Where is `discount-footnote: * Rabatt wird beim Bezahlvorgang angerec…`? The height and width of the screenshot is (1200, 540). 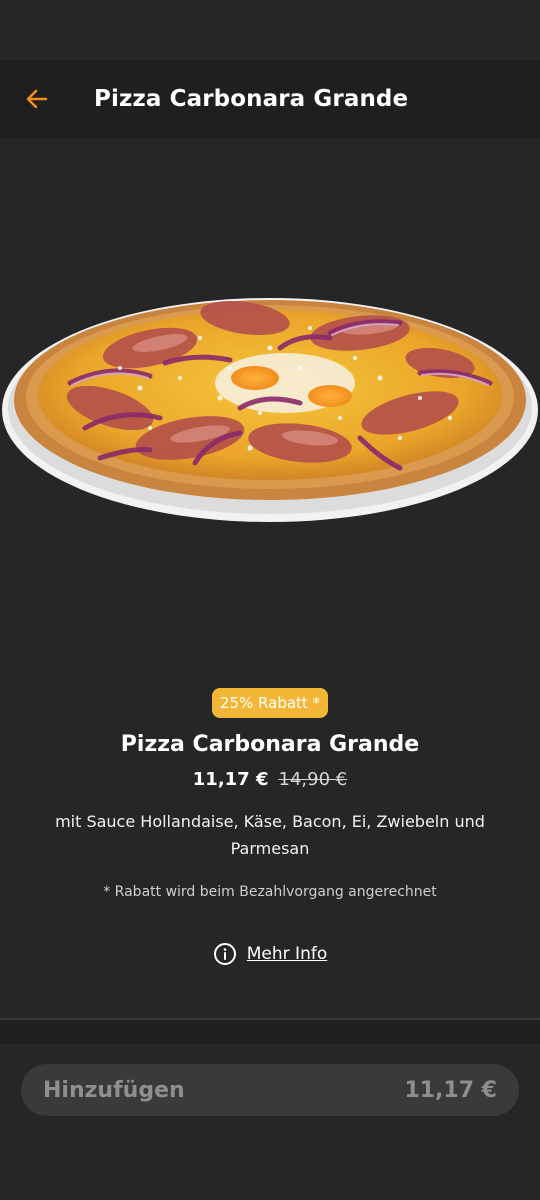
discount-footnote: * Rabatt wird beim Bezahlvorgang angerec… is located at coordinates (270, 892).